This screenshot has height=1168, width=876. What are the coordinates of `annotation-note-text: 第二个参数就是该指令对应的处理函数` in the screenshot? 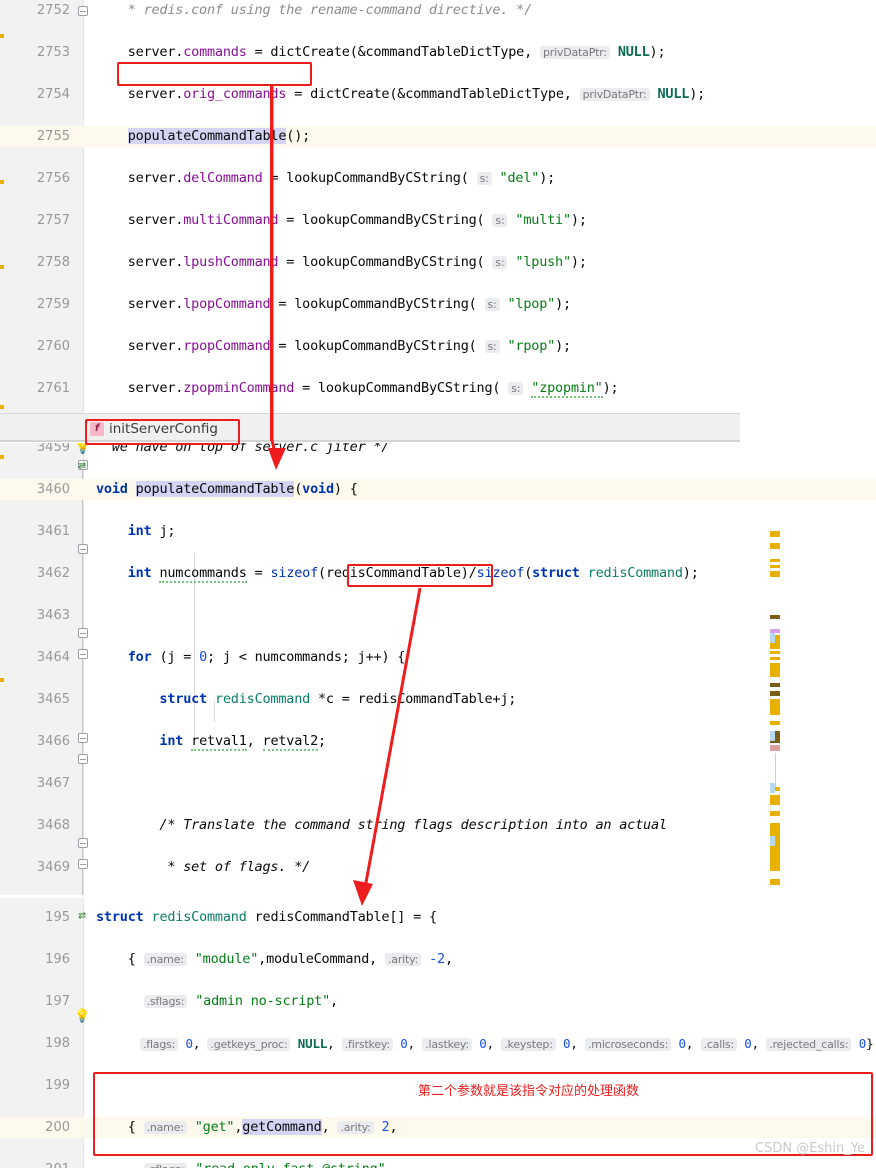 It's located at (529, 1091).